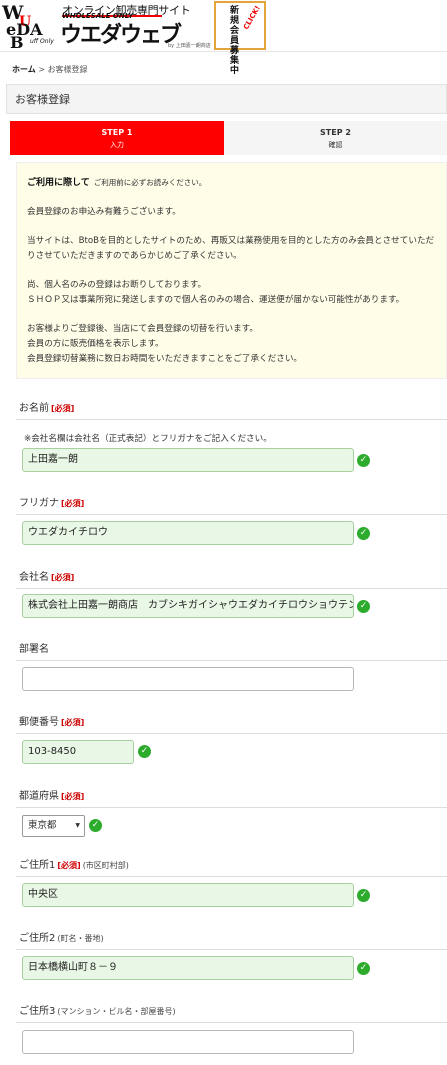 This screenshot has width=447, height=1065. What do you see at coordinates (47, 408) in the screenshot?
I see `name-label: お名前 [必須]` at bounding box center [47, 408].